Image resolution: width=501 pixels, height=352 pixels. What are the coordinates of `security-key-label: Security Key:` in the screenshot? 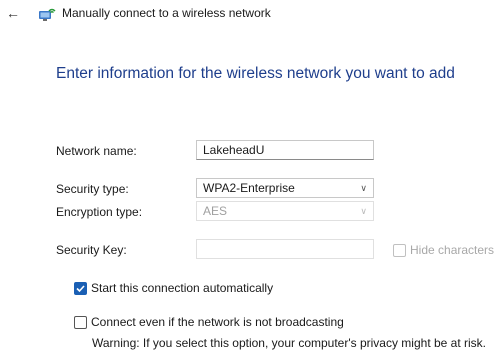 It's located at (91, 250).